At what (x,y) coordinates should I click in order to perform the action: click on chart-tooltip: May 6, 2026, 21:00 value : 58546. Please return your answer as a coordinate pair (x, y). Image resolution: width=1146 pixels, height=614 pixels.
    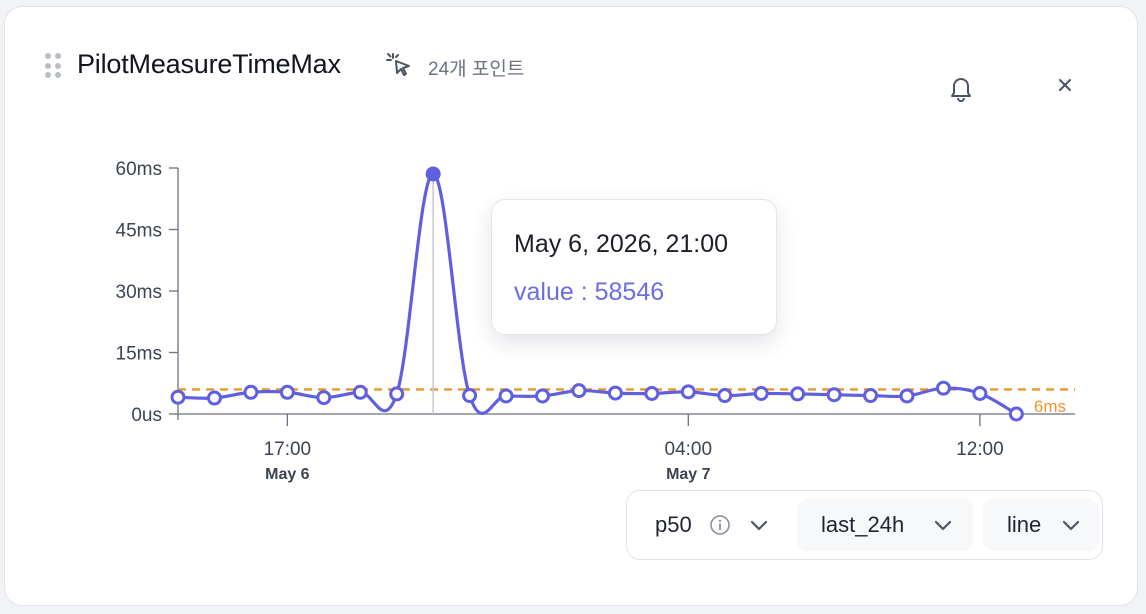
    Looking at the image, I should click on (634, 267).